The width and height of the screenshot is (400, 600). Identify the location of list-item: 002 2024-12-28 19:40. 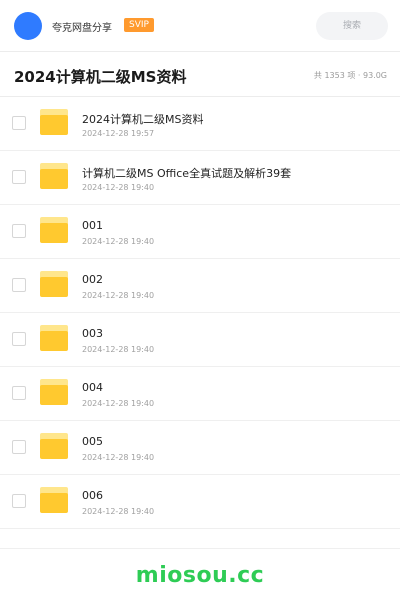
(200, 286).